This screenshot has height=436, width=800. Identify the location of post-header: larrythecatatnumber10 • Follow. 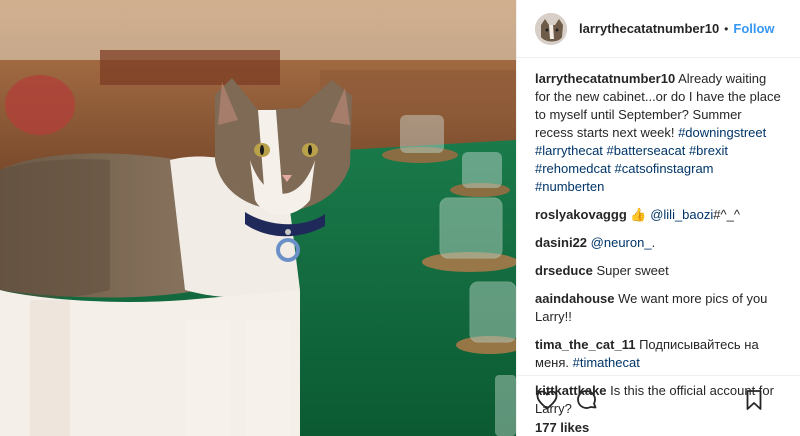
(658, 29).